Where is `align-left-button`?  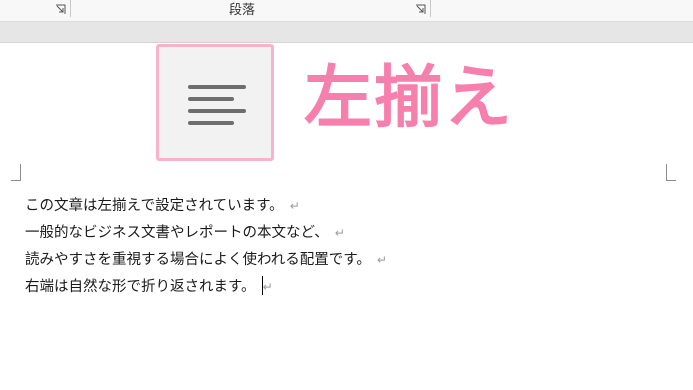 align-left-button is located at coordinates (215, 102).